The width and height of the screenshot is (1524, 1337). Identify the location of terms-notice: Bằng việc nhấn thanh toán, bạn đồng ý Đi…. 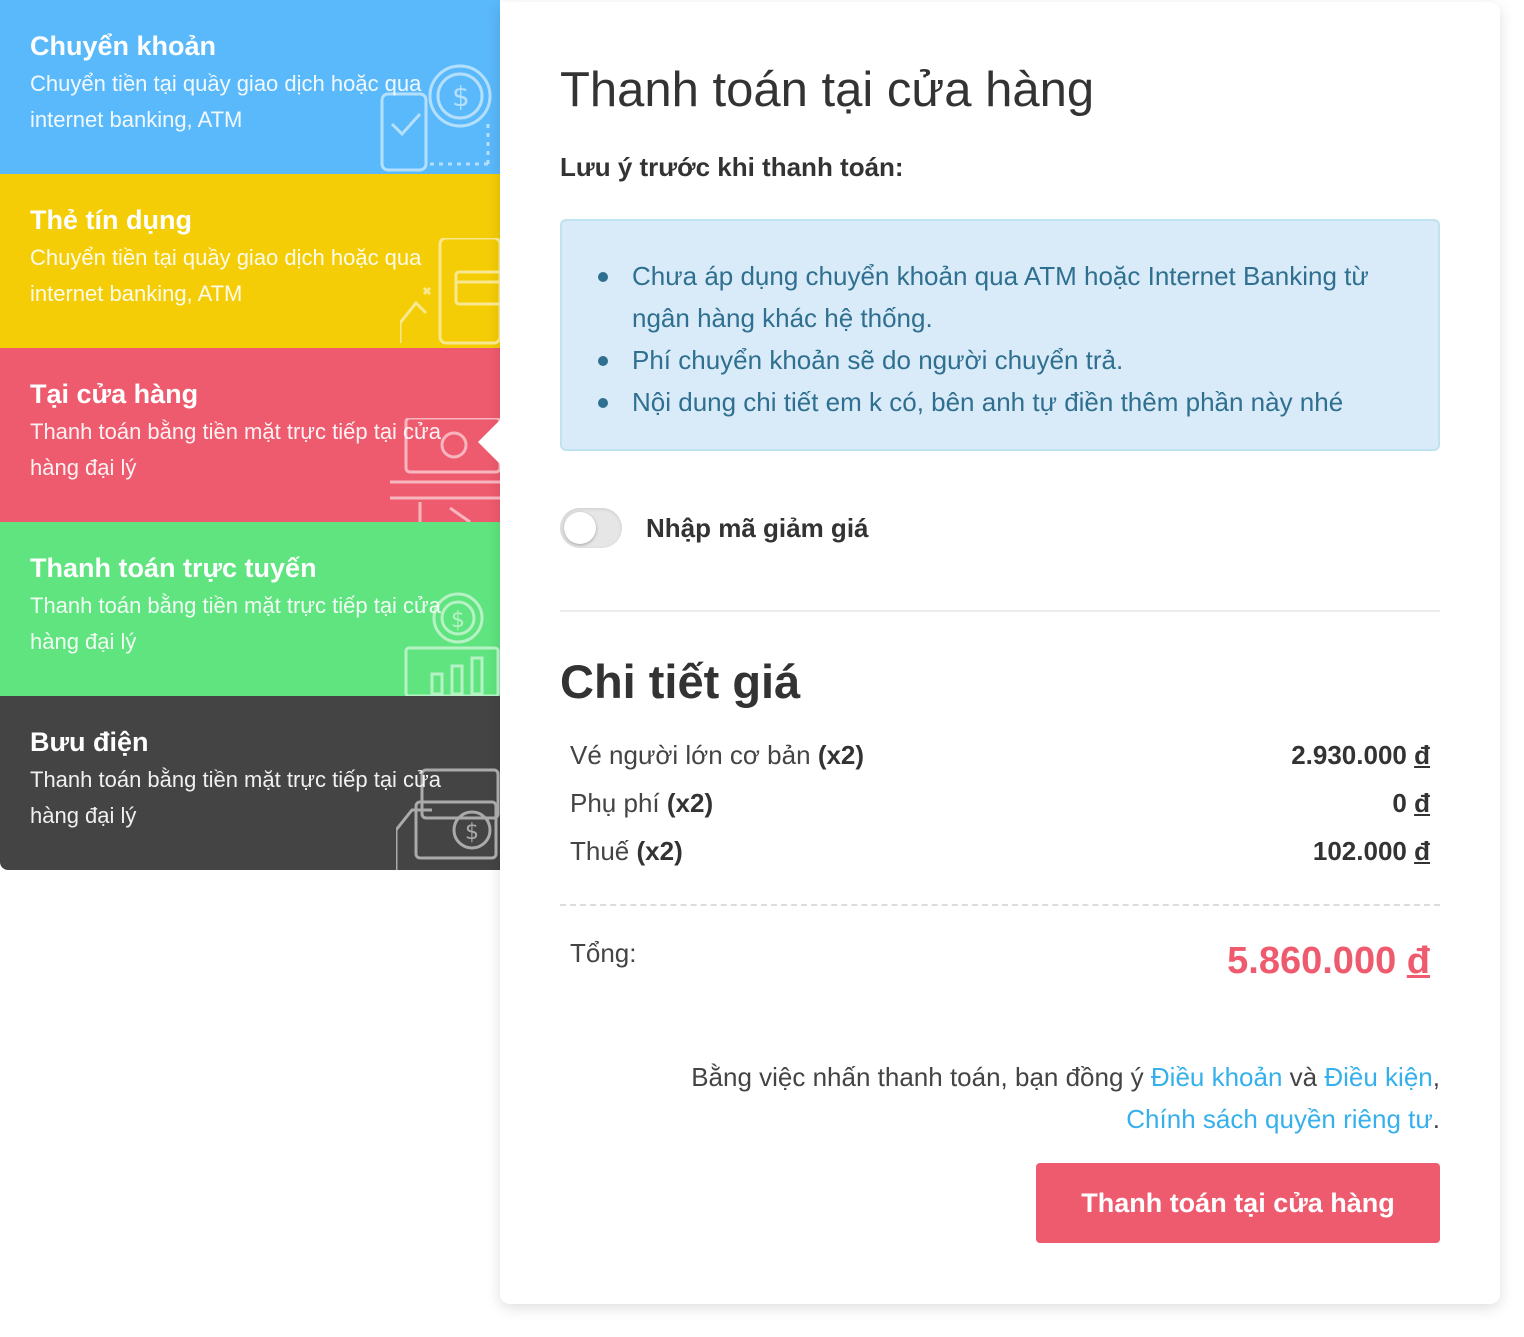
(1065, 1098).